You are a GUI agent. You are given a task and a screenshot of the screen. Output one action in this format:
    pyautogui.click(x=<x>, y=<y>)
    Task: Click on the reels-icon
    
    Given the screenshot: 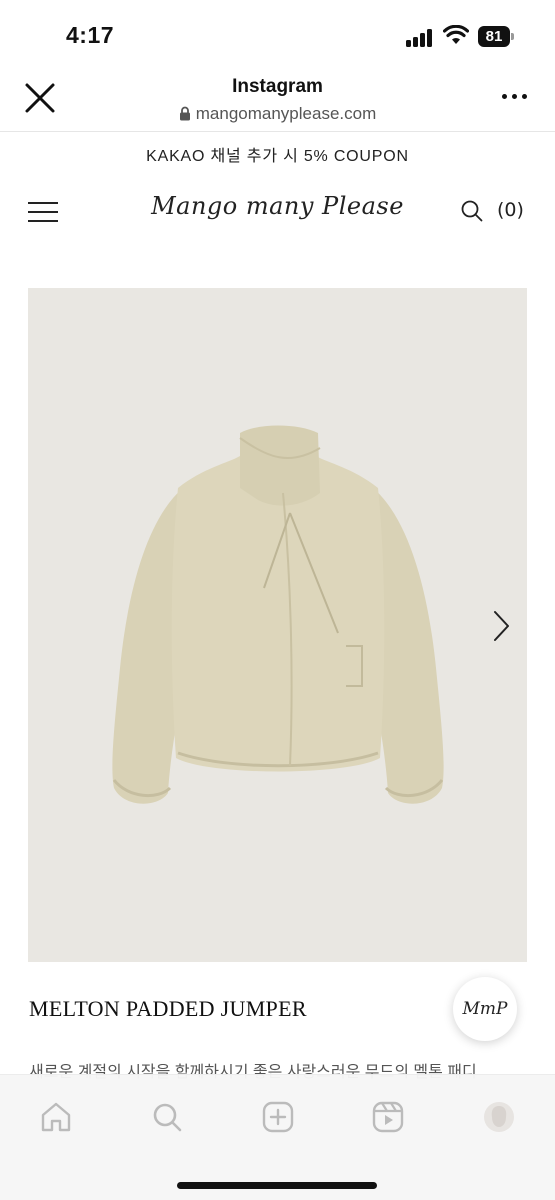 What is the action you would take?
    pyautogui.click(x=388, y=1117)
    